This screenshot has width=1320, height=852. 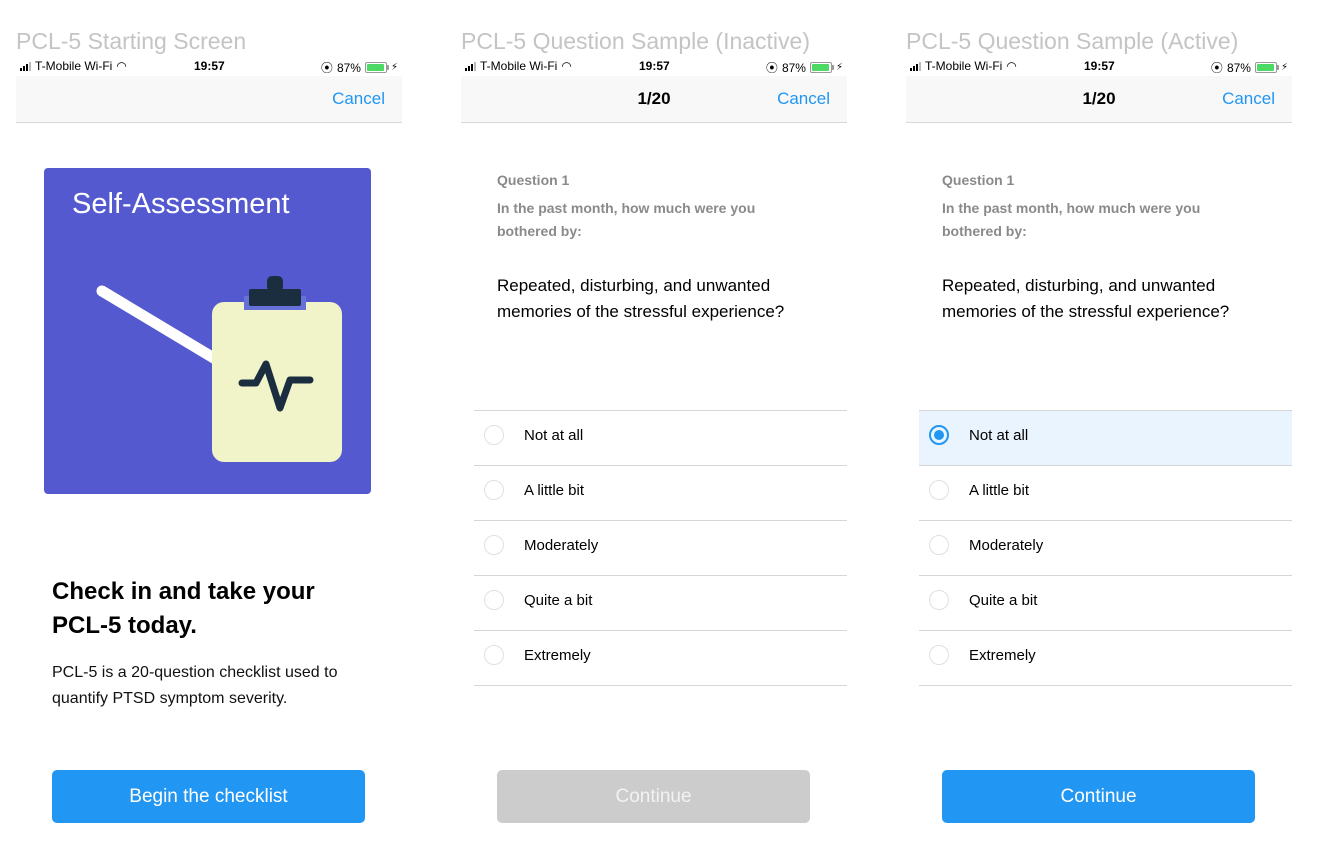 I want to click on clipboard-icon, so click(x=277, y=369).